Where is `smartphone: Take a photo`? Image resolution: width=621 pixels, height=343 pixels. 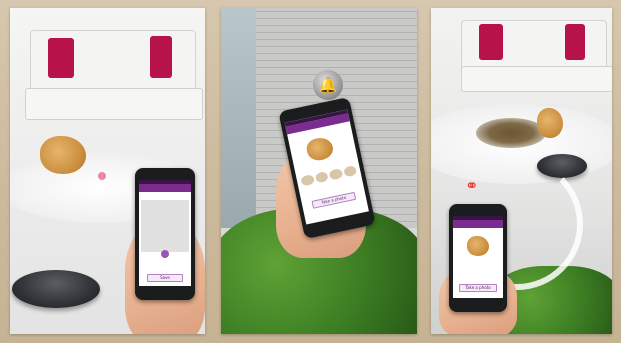
smartphone: Take a photo is located at coordinates (478, 258).